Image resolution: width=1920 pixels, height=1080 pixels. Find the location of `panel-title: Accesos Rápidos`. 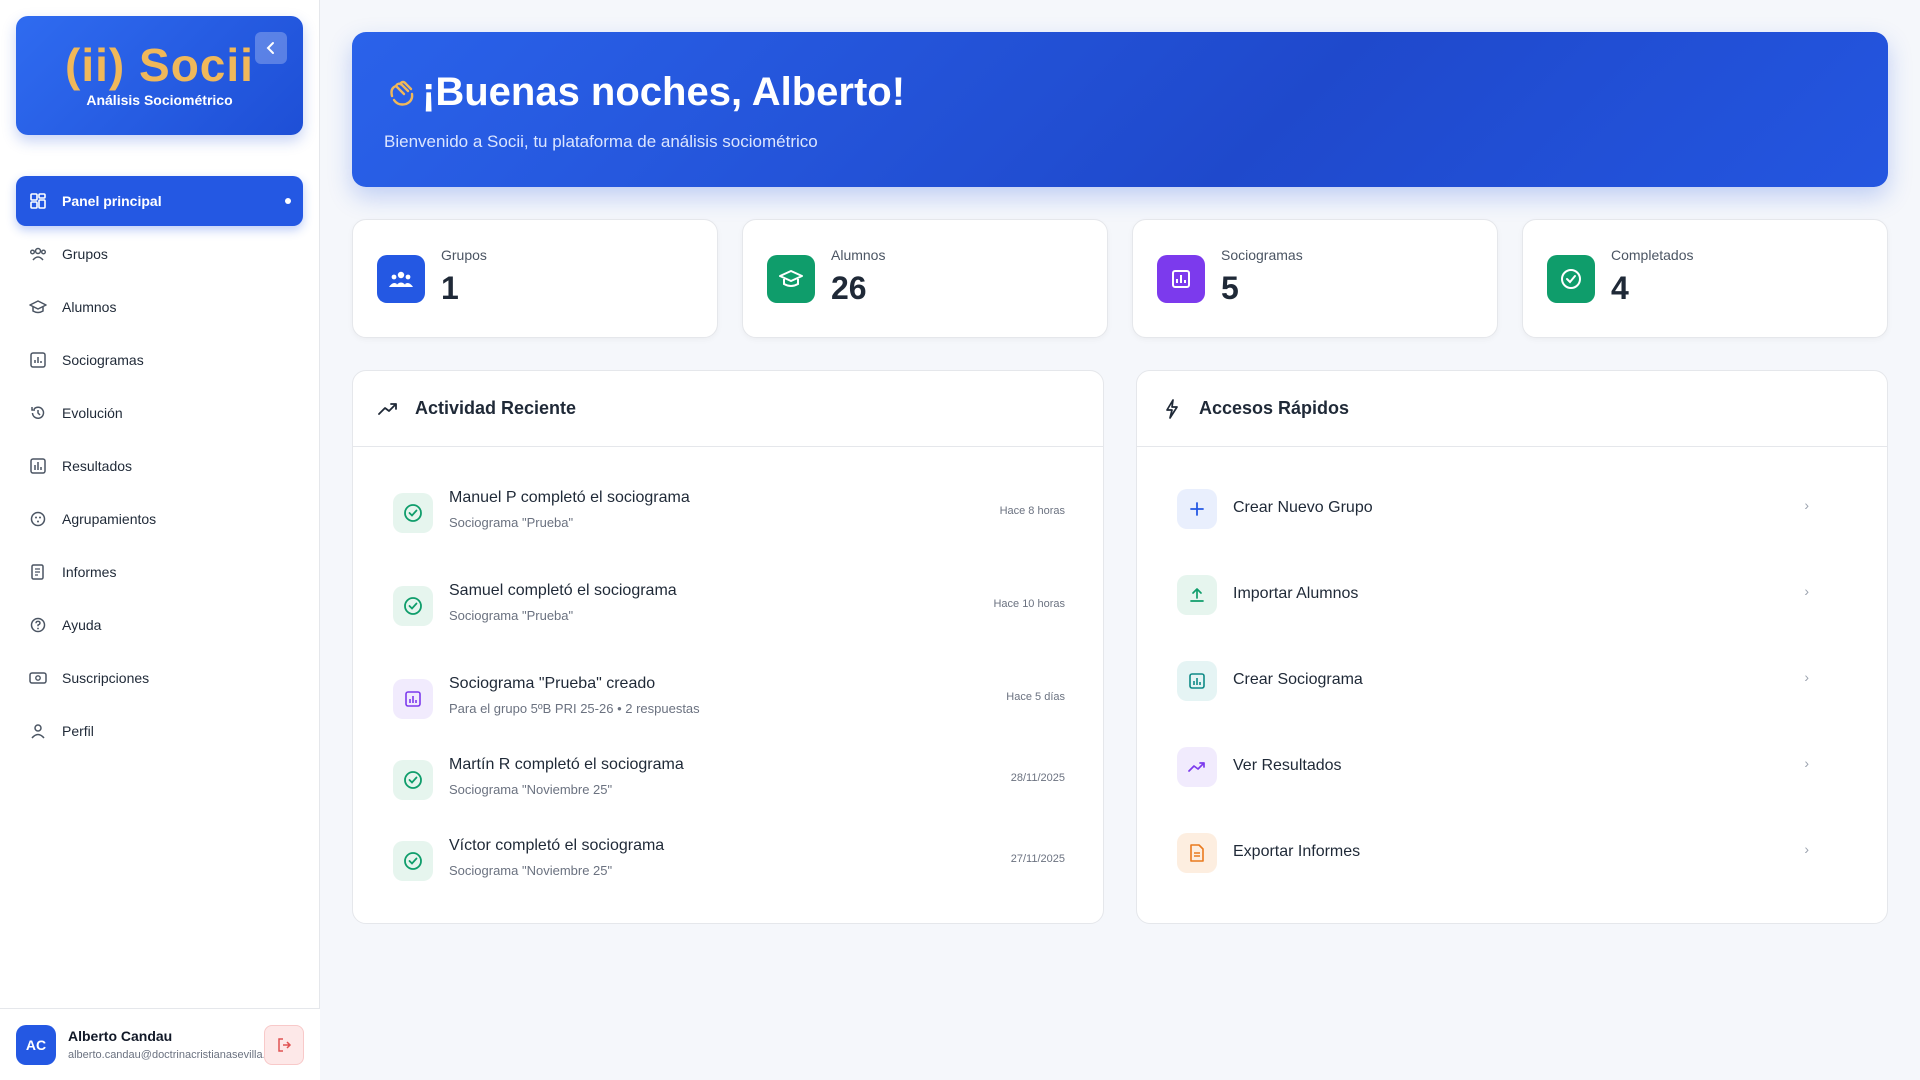

panel-title: Accesos Rápidos is located at coordinates (1274, 408).